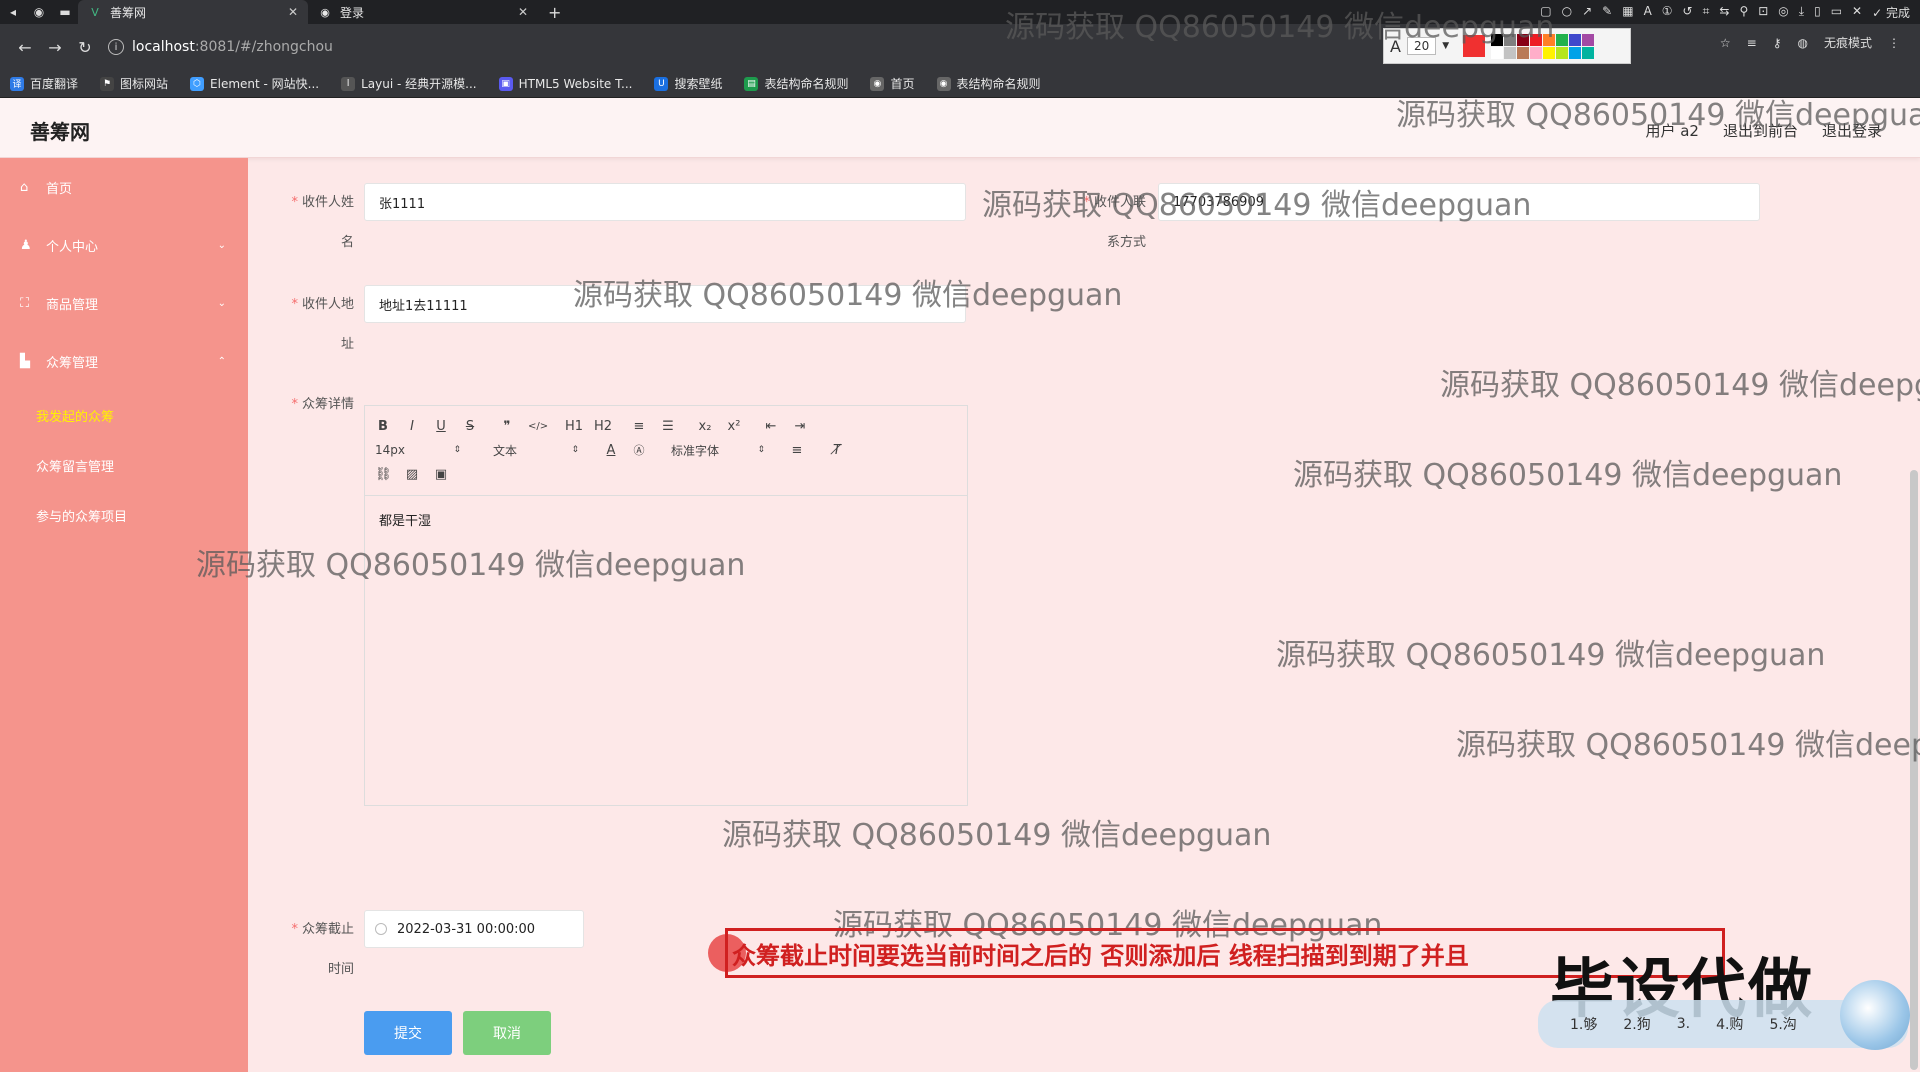  I want to click on menu-icon: ⋮, so click(1894, 43).